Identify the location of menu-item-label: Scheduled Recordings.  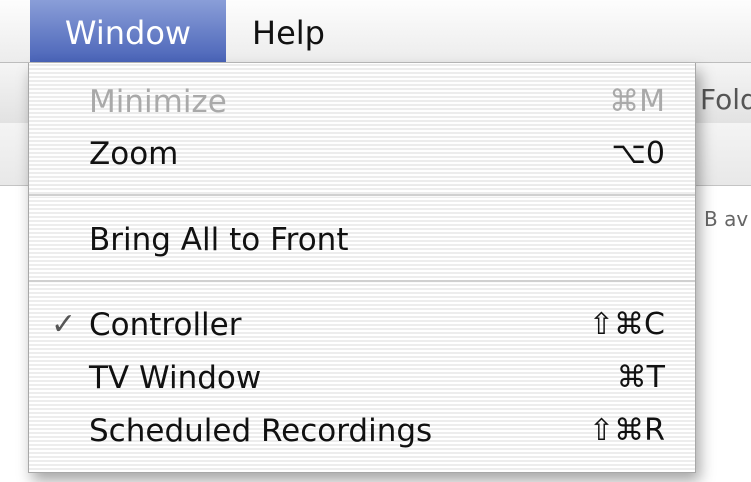
(261, 431).